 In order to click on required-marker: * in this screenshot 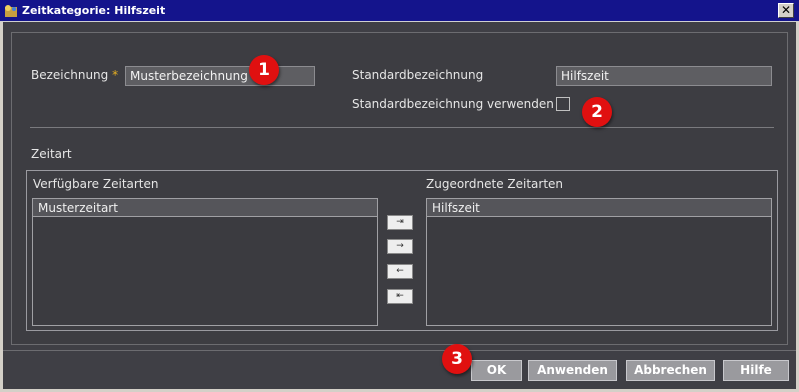, I will do `click(115, 75)`.